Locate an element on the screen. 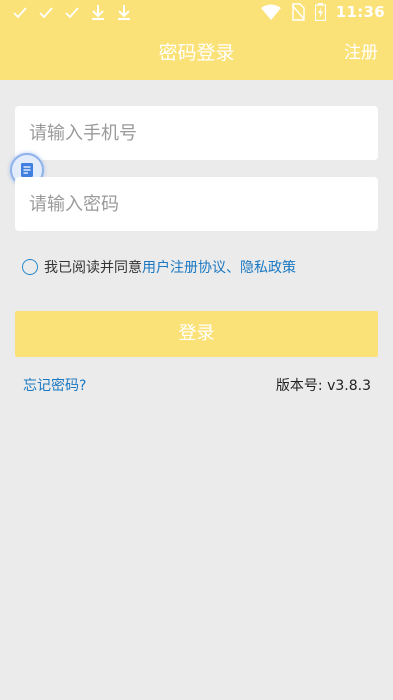 The height and width of the screenshot is (700, 393). phone-input is located at coordinates (196, 133).